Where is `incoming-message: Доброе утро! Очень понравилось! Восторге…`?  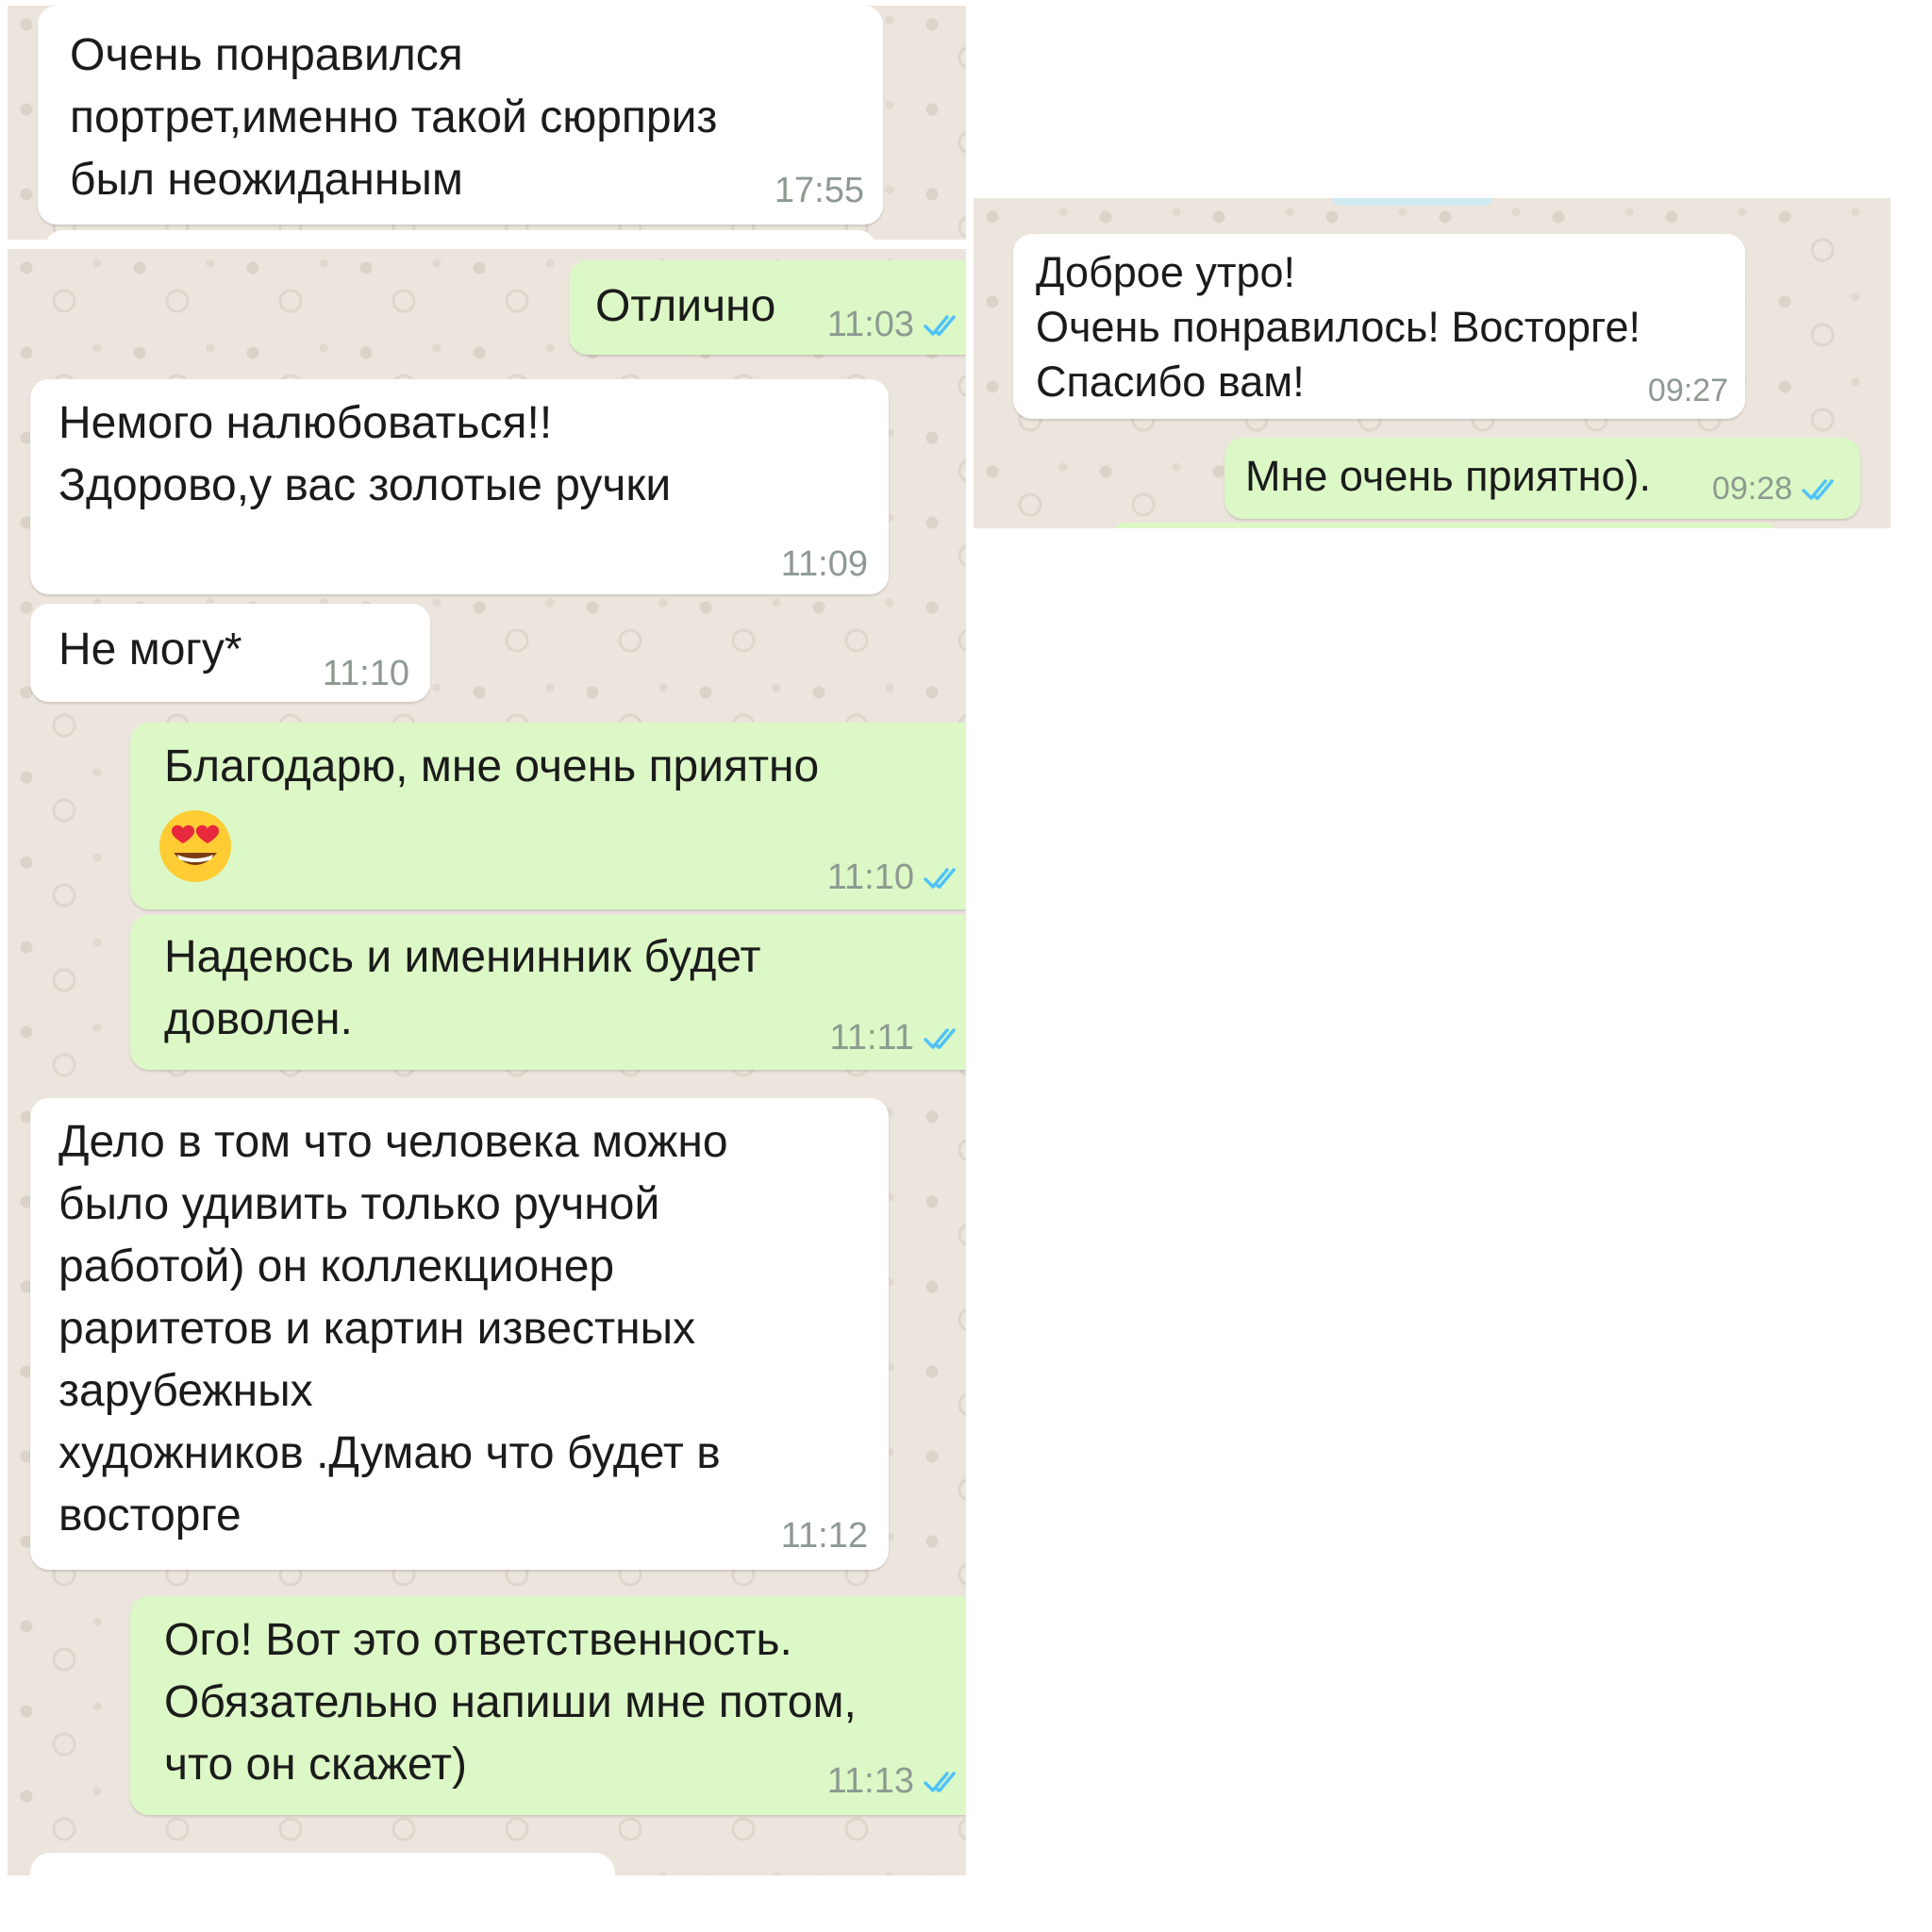
incoming-message: Доброе утро! Очень понравилось! Восторге… is located at coordinates (1379, 326).